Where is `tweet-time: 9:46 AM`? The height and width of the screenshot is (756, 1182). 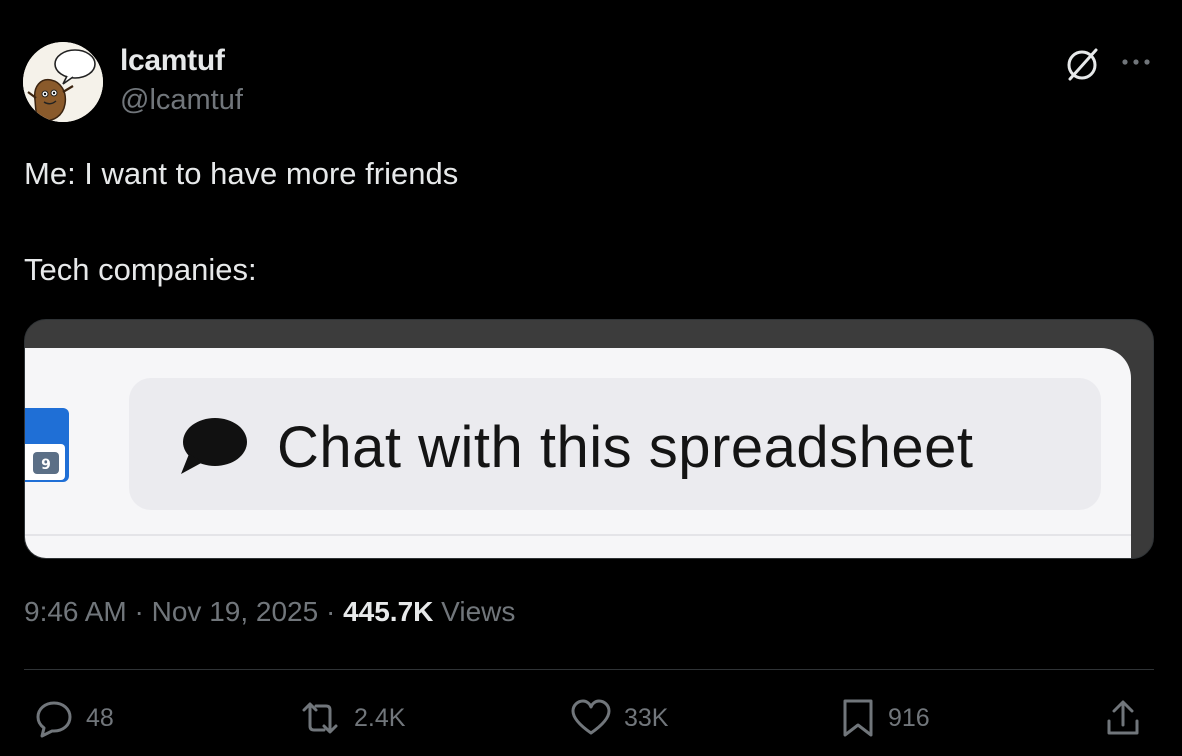 tweet-time: 9:46 AM is located at coordinates (75, 611).